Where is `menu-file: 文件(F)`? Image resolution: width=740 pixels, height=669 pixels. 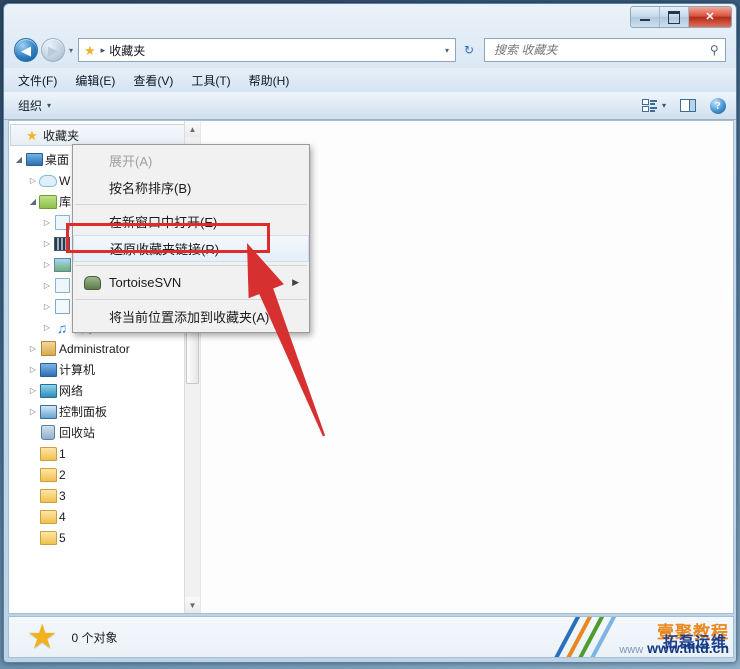
menu-file: 文件(F) is located at coordinates (37, 80).